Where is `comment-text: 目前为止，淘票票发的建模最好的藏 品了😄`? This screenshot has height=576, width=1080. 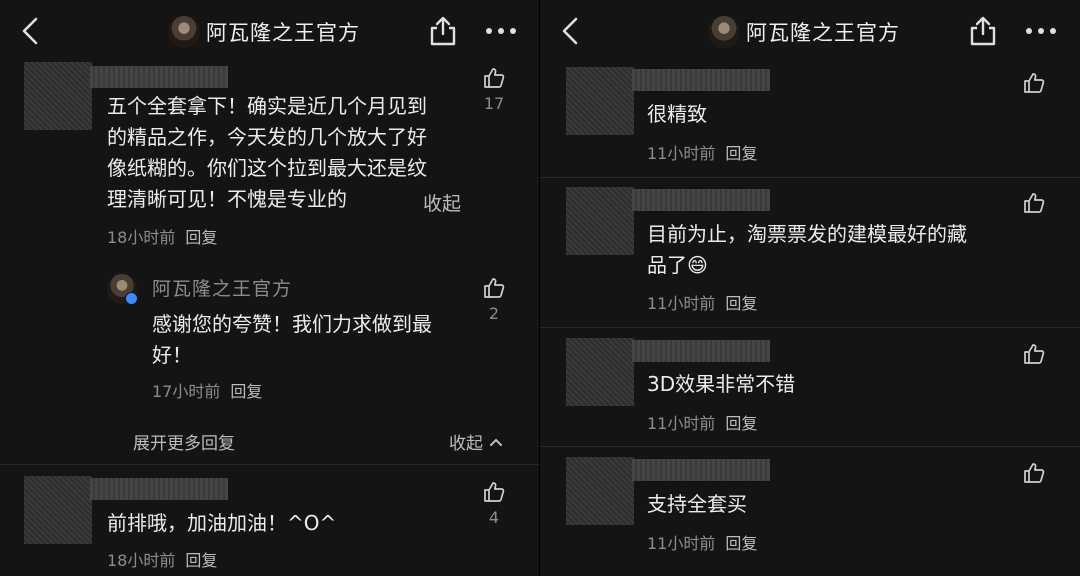 comment-text: 目前为止，淘票票发的建模最好的藏 品了😄 is located at coordinates (832, 250).